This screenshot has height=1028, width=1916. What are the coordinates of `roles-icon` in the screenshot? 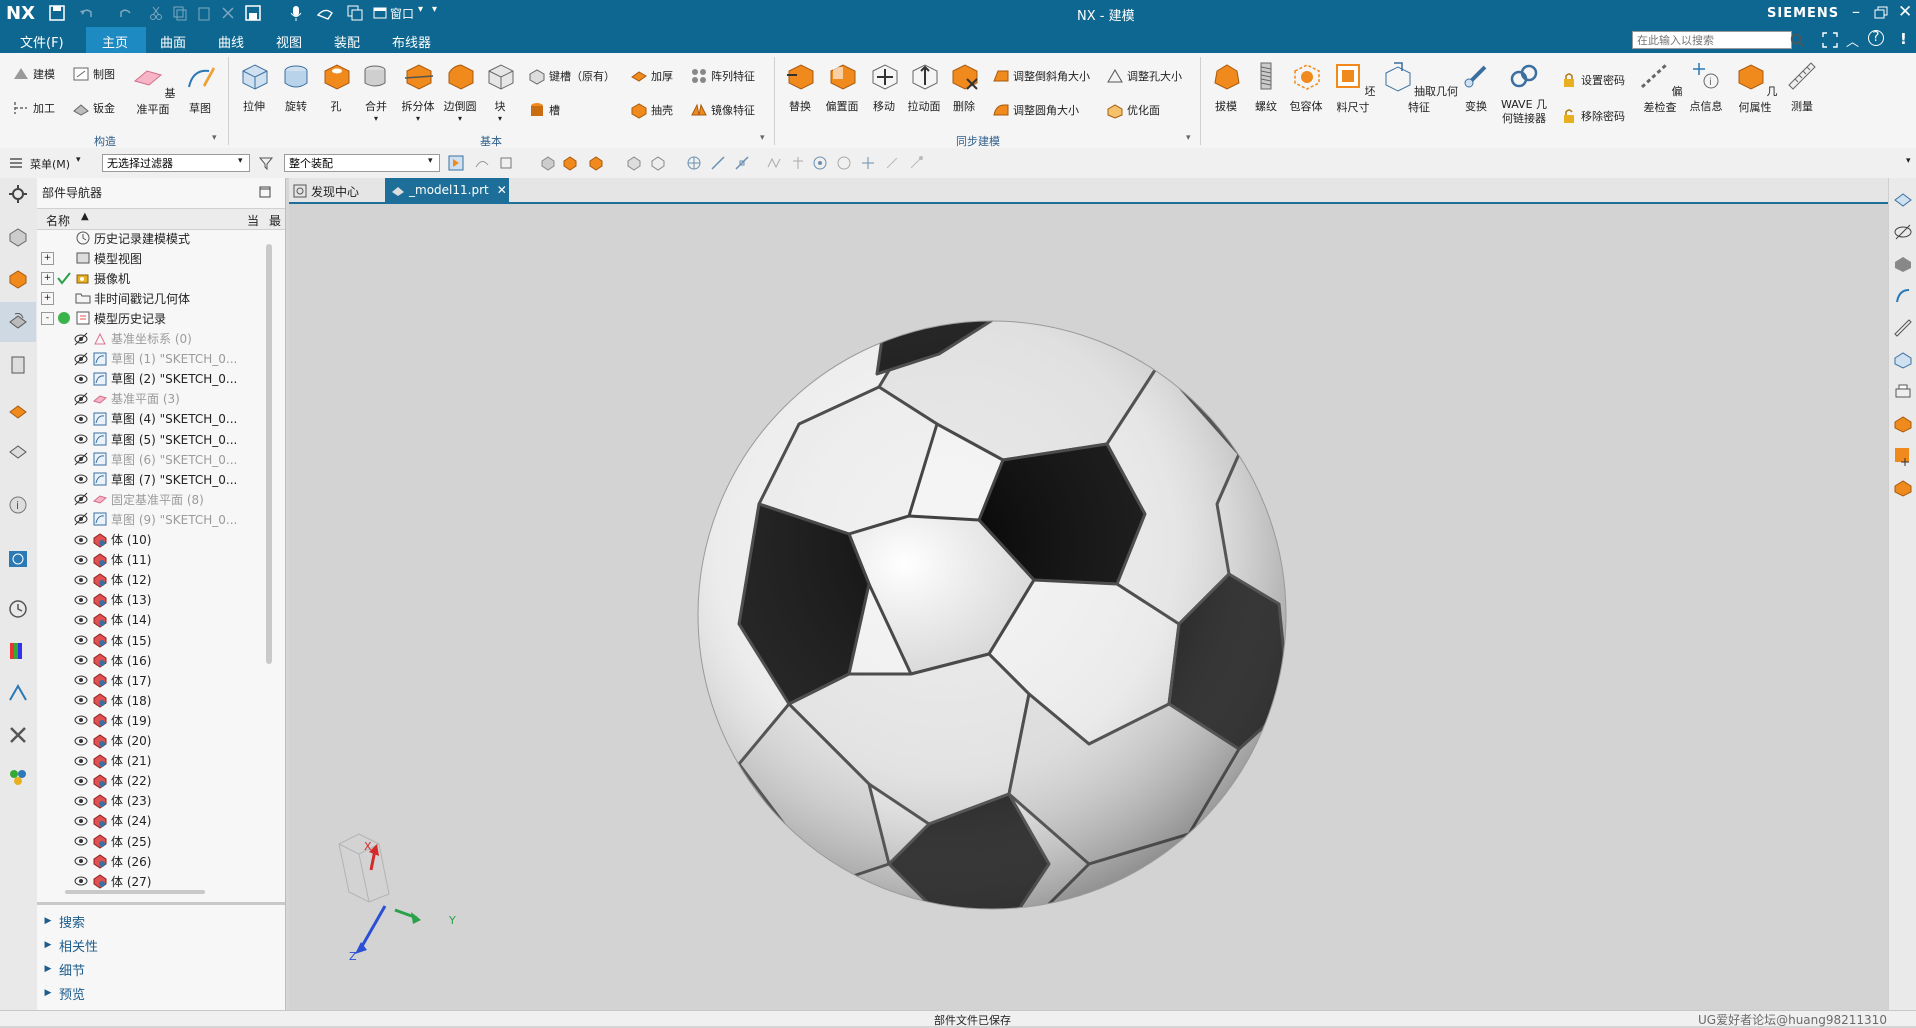 It's located at (18, 777).